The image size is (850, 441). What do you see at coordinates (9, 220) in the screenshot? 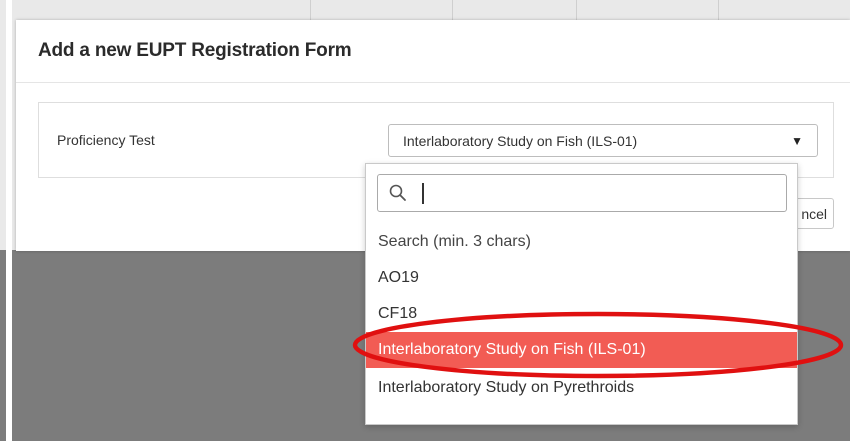
I see `window-frame` at bounding box center [9, 220].